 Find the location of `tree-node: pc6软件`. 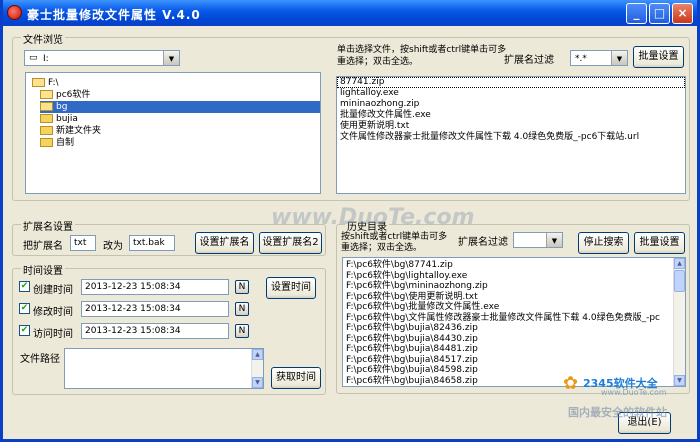

tree-node: pc6软件 is located at coordinates (65, 95).